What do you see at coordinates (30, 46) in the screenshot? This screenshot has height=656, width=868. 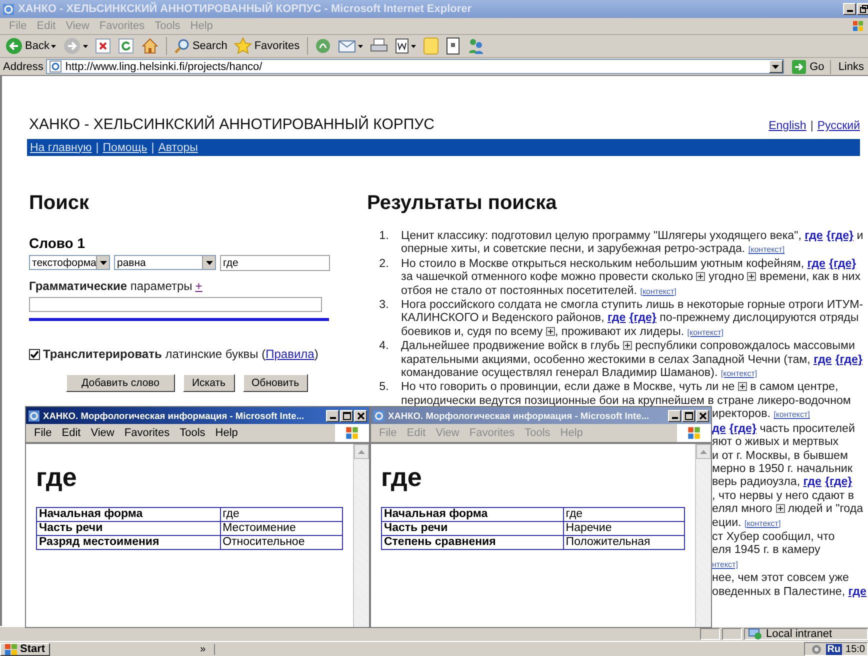 I see `back-button: Back` at bounding box center [30, 46].